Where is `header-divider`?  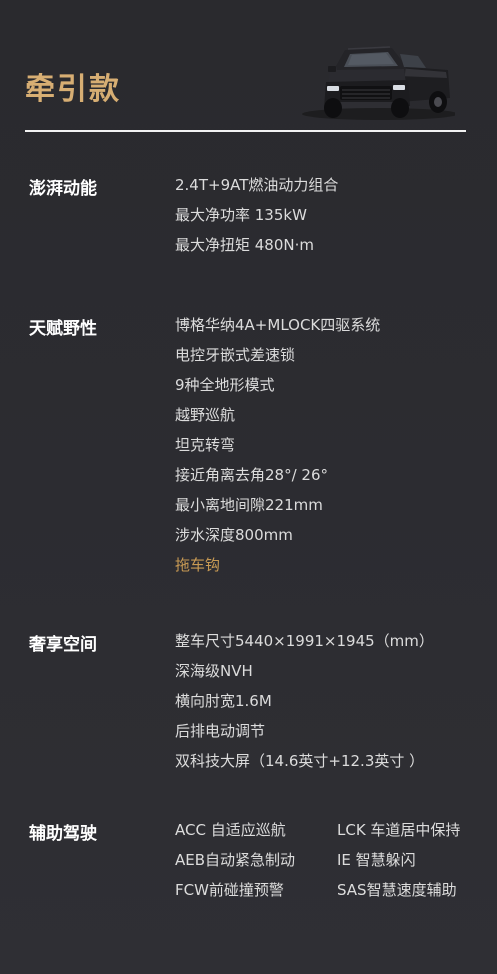
header-divider is located at coordinates (245, 131).